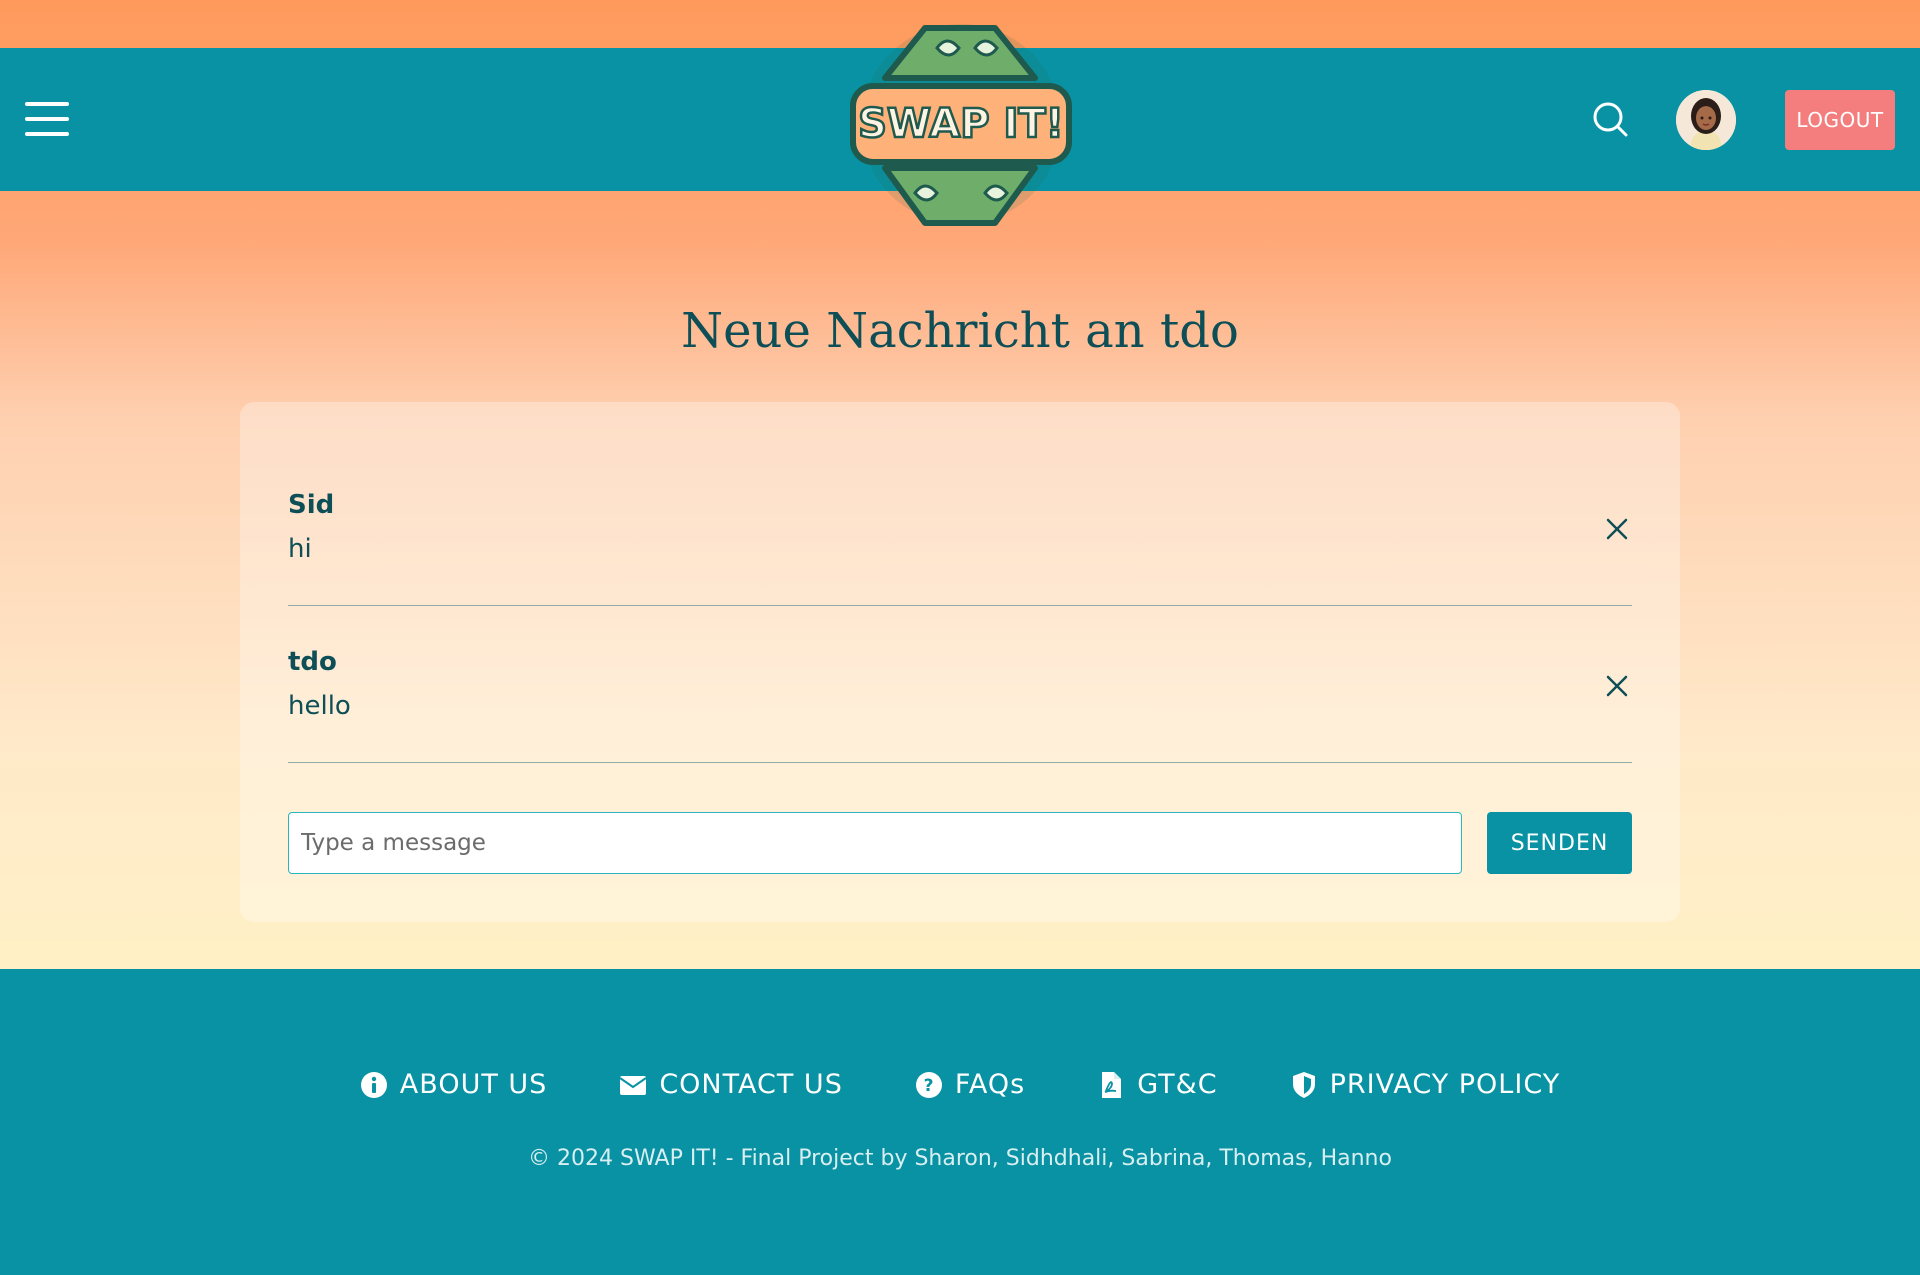  What do you see at coordinates (1445, 1084) in the screenshot?
I see `footer-link-label: PRIVACY POLICY` at bounding box center [1445, 1084].